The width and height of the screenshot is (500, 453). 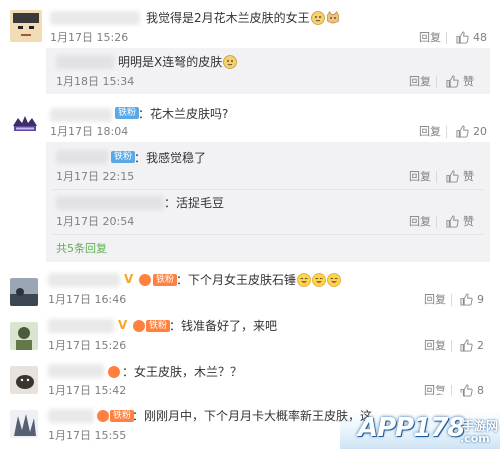 I want to click on like-button: 2, so click(x=472, y=346).